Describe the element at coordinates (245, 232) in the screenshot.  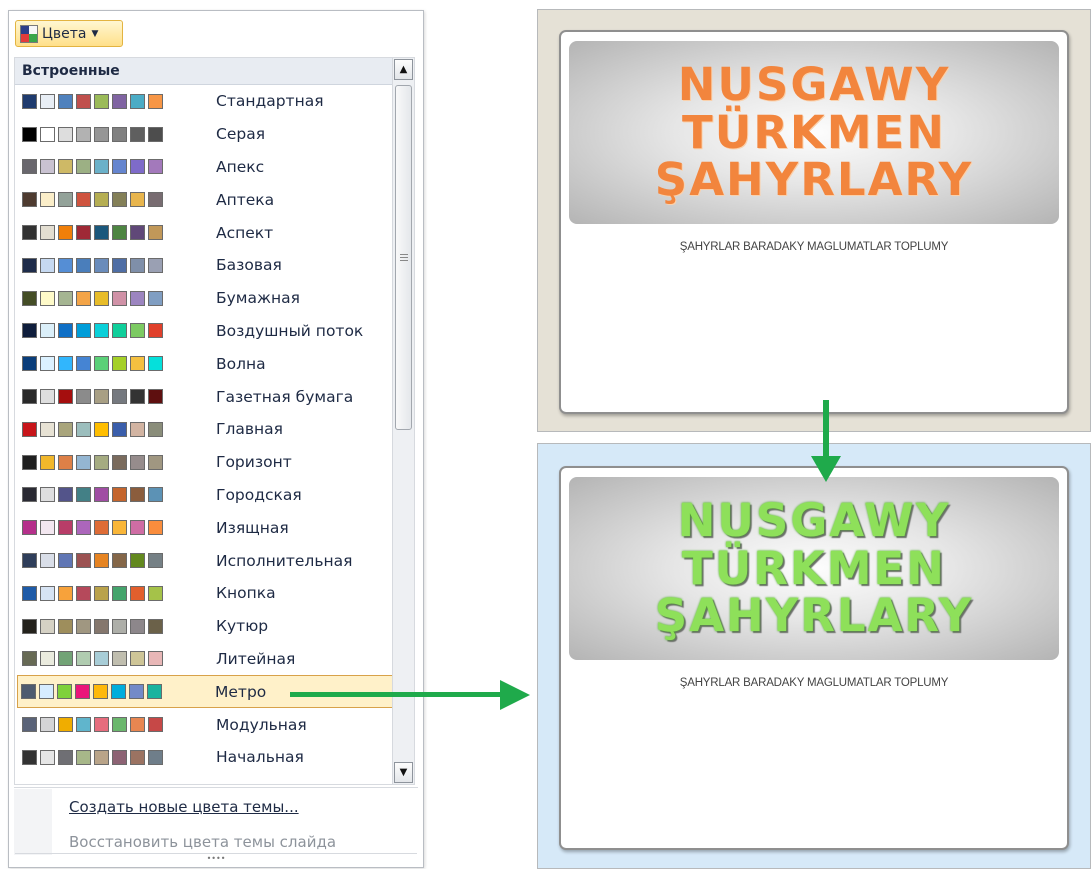
I see `color-scheme-name: Аспект` at that location.